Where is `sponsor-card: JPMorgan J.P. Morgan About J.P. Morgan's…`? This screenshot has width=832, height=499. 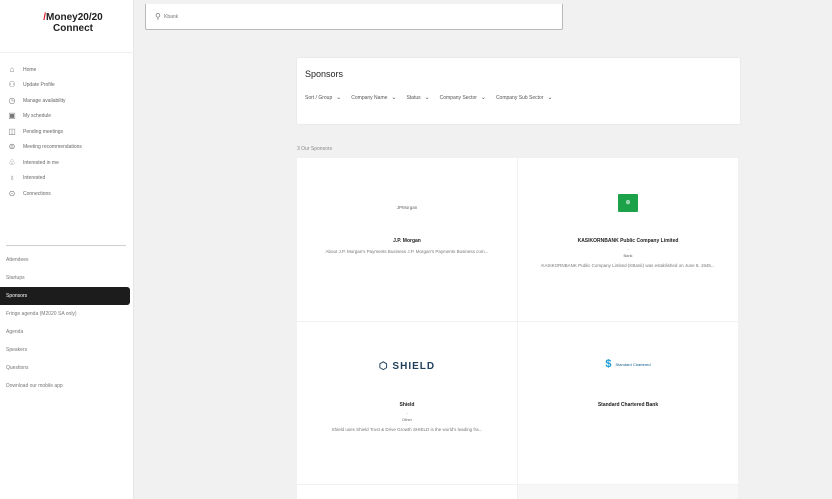 sponsor-card: JPMorgan J.P. Morgan About J.P. Morgan's… is located at coordinates (407, 239).